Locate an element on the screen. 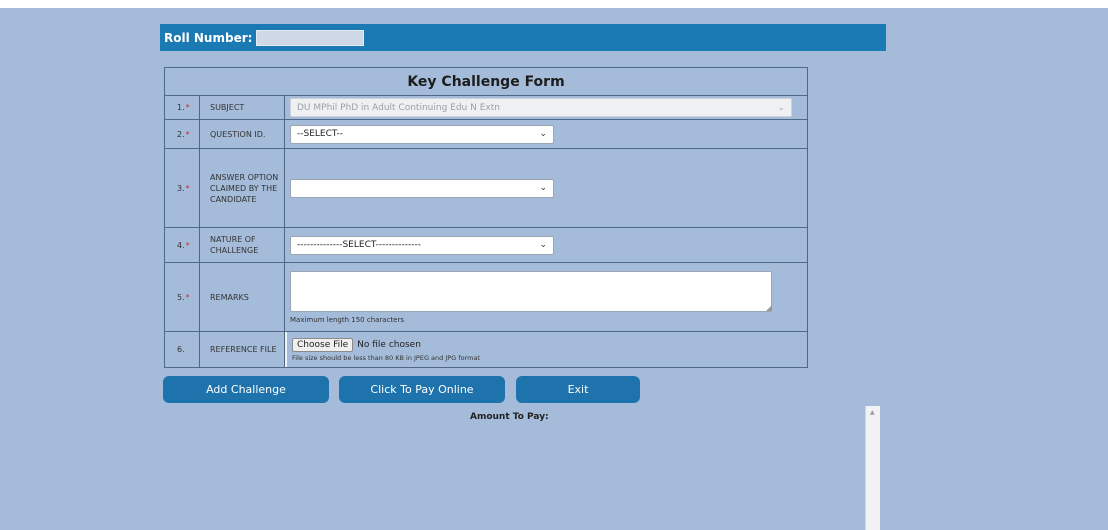 The image size is (1108, 530). row-number: 6. is located at coordinates (182, 349).